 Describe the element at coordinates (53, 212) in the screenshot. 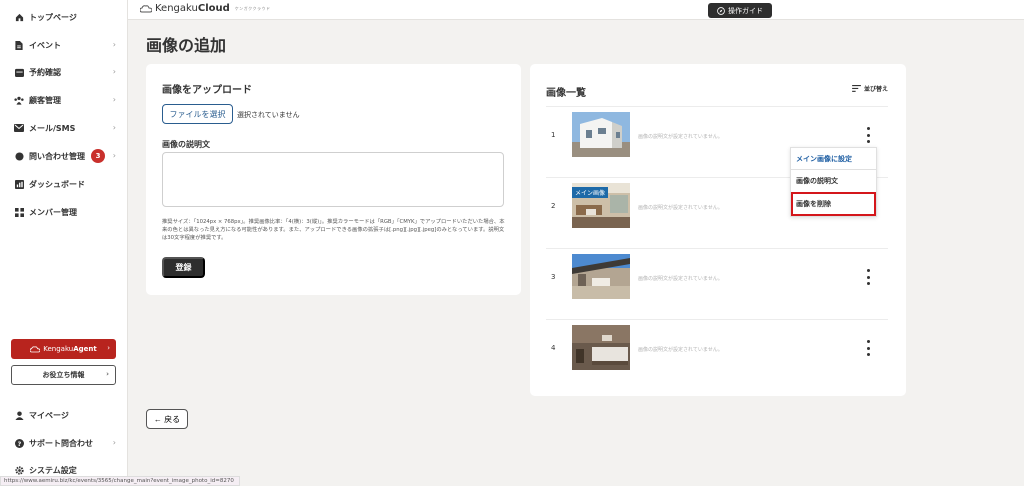

I see `sidebar-item-label: メンバー管理` at that location.